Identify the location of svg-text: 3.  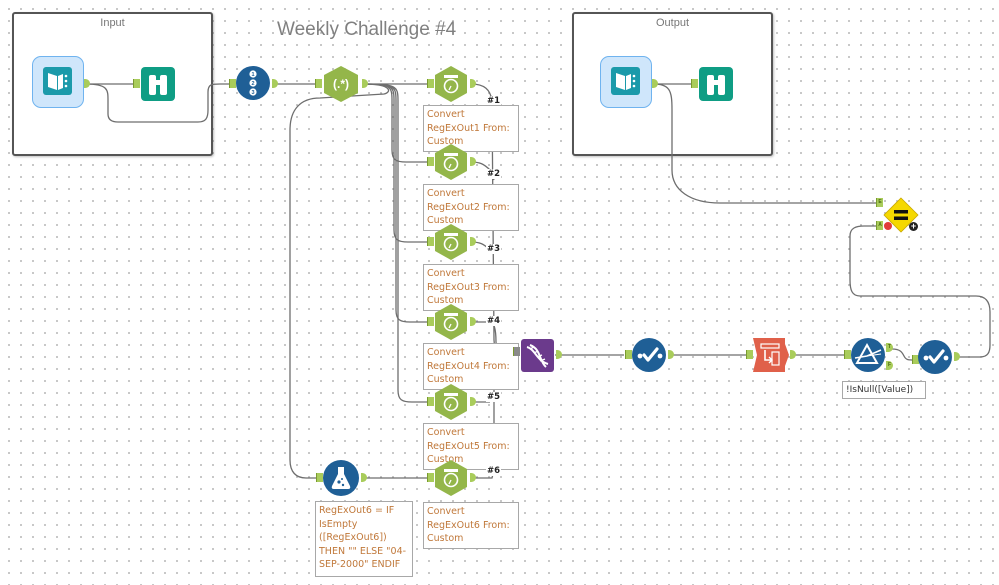
(252, 93).